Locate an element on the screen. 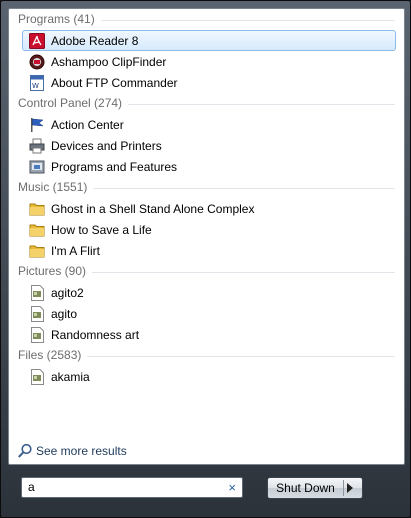 This screenshot has width=411, height=518. result-label: agito is located at coordinates (64, 314).